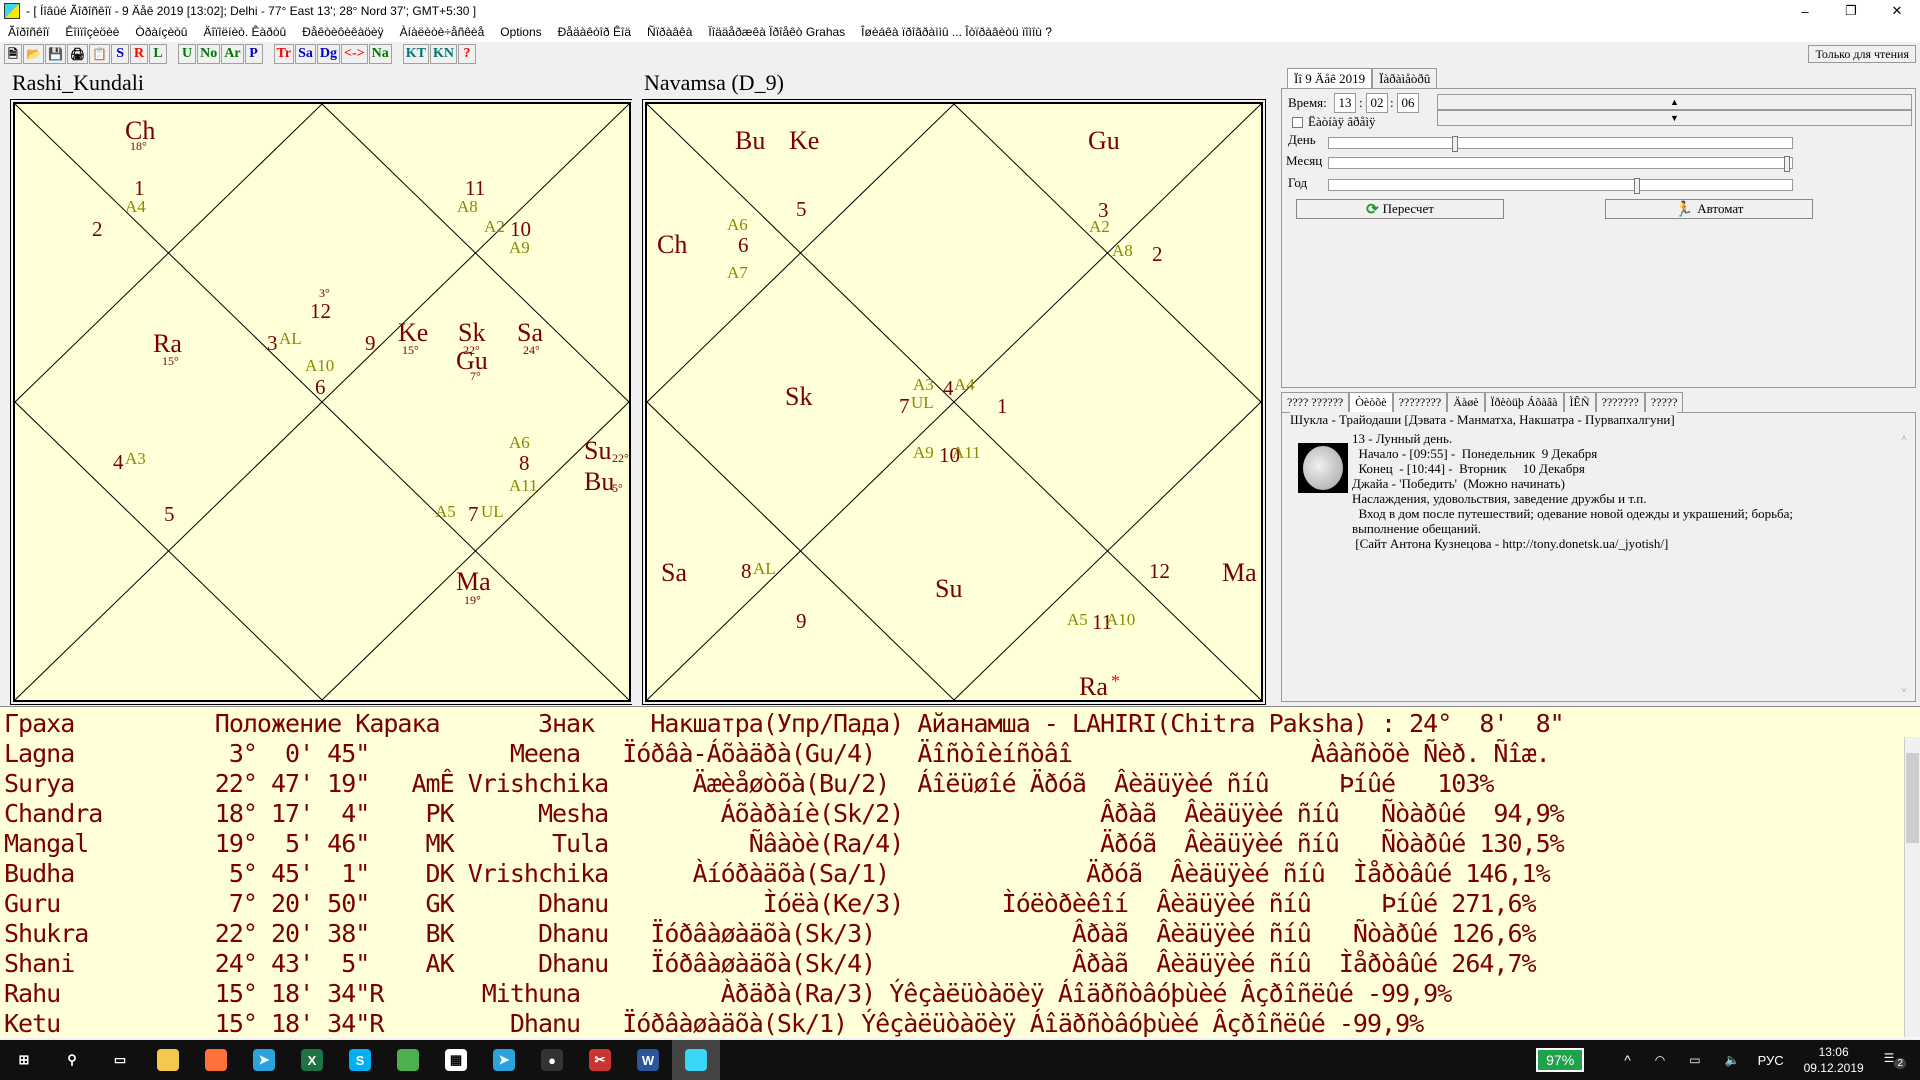 The height and width of the screenshot is (1080, 1920). I want to click on skype-icon: S, so click(360, 1060).